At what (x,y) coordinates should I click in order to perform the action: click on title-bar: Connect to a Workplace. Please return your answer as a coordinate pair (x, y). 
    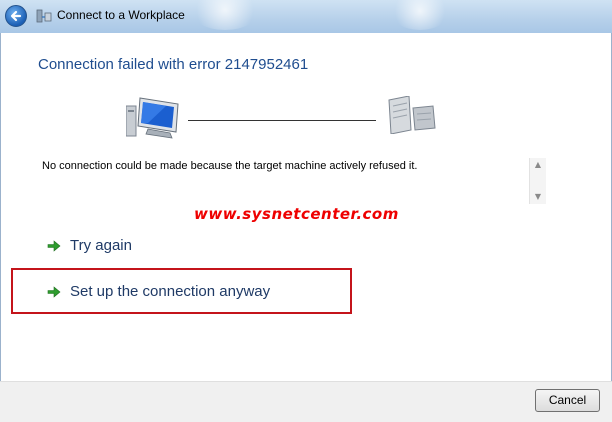
    Looking at the image, I should click on (306, 16).